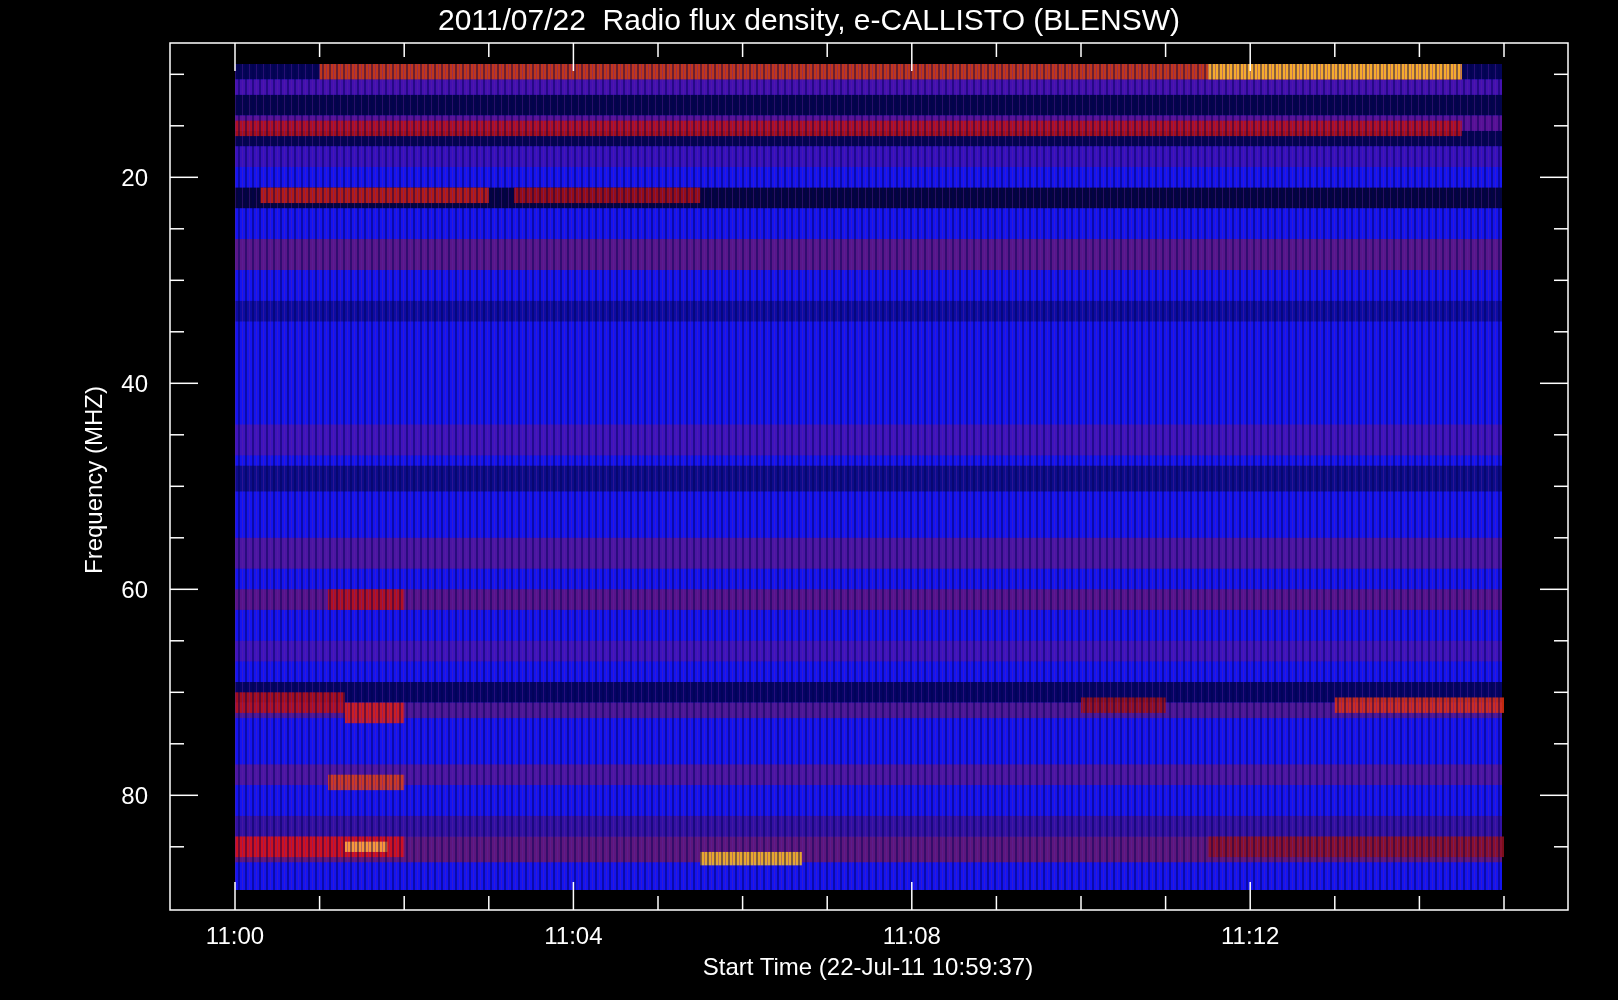 The width and height of the screenshot is (1618, 1000). I want to click on y-axis-label: Frequency (MHZ), so click(93, 480).